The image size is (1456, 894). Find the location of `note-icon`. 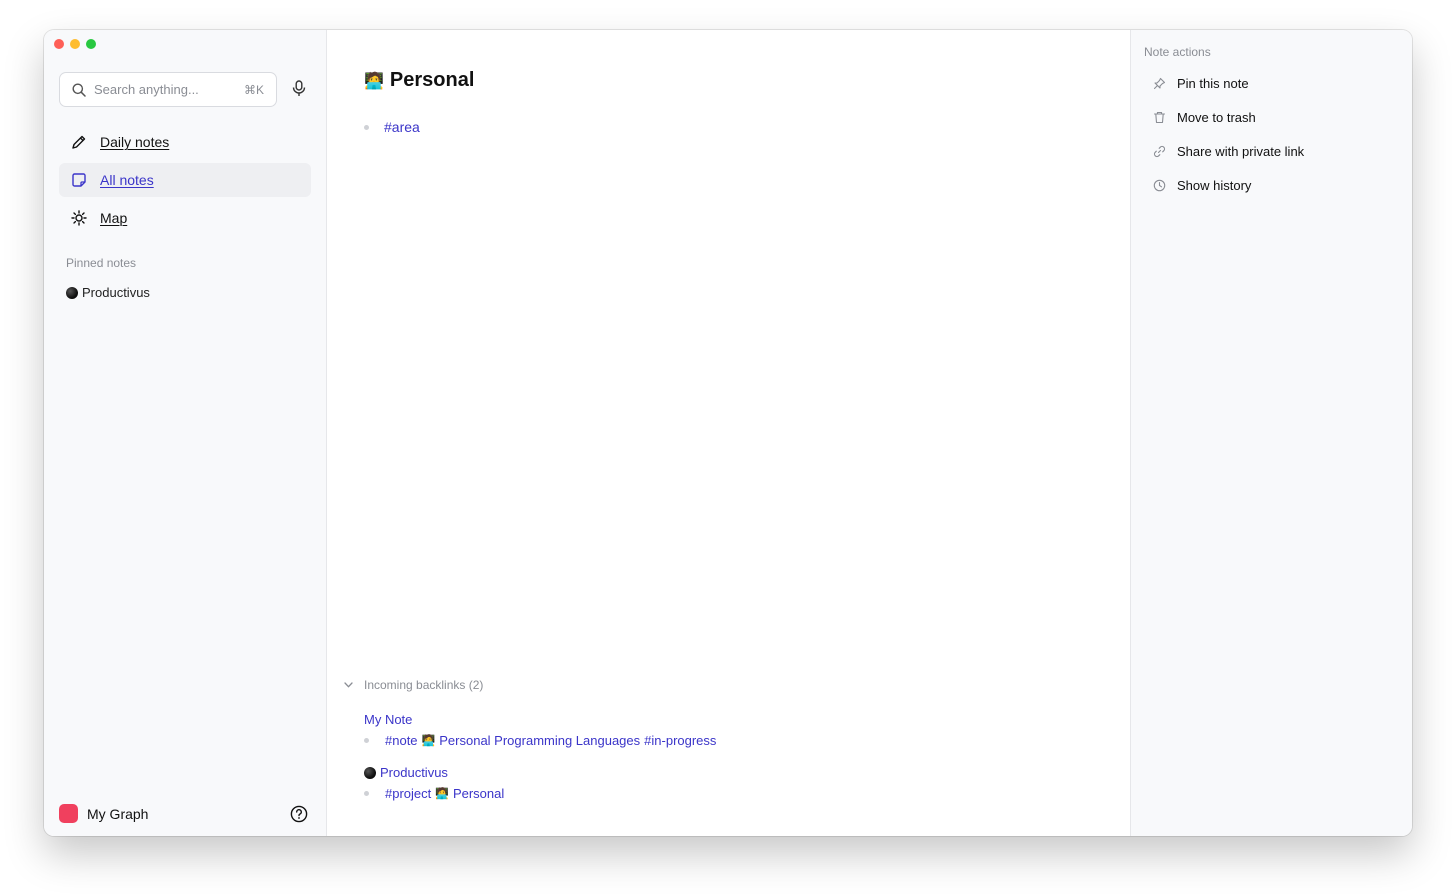

note-icon is located at coordinates (79, 180).